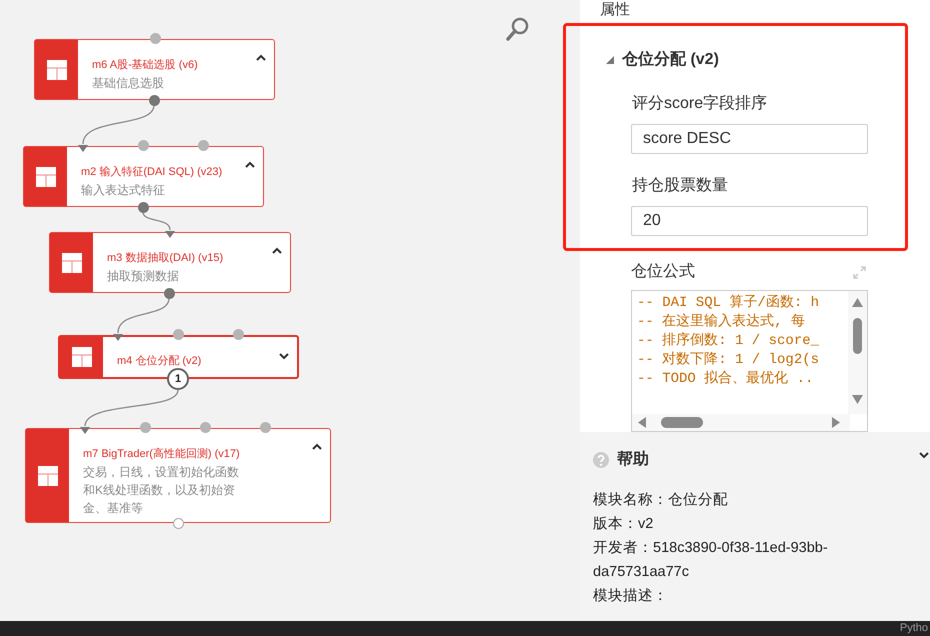  Describe the element at coordinates (615, 9) in the screenshot. I see `panel-title: 属性` at that location.